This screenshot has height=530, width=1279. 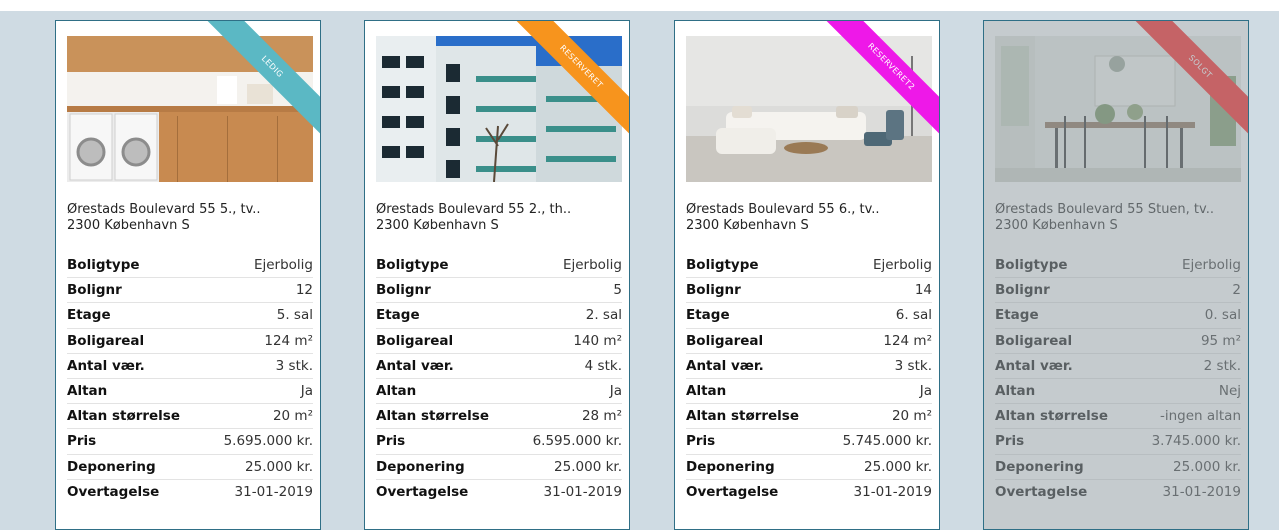 I want to click on status-badge: LEDIG, so click(x=261, y=79).